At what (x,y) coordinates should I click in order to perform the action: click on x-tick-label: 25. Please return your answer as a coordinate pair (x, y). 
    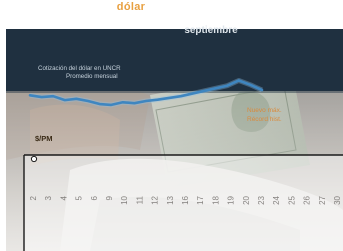
    Looking at the image, I should click on (291, 199).